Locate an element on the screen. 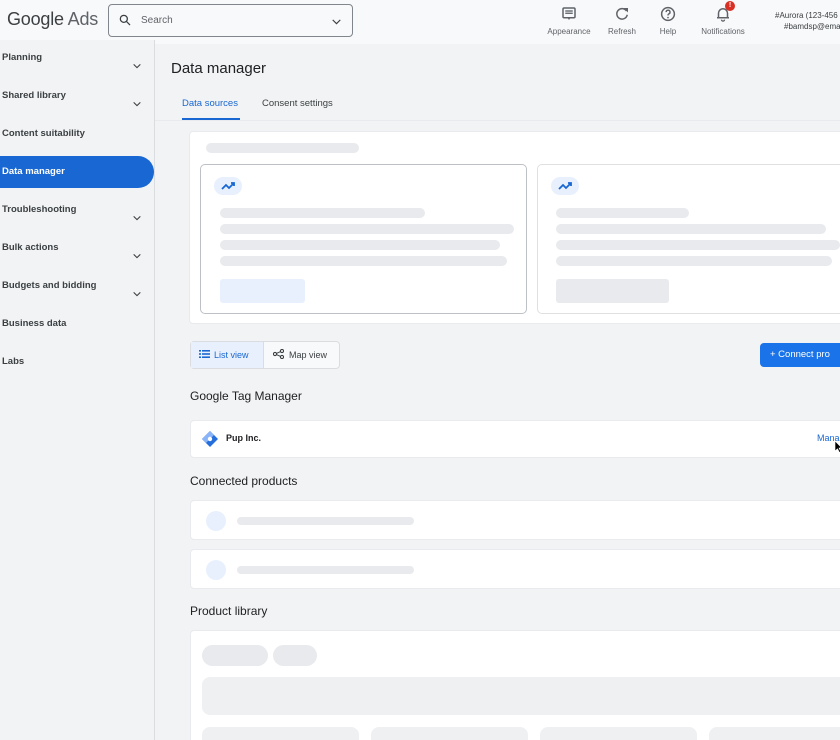  sidebar-item-business-data: Business data is located at coordinates (77, 324).